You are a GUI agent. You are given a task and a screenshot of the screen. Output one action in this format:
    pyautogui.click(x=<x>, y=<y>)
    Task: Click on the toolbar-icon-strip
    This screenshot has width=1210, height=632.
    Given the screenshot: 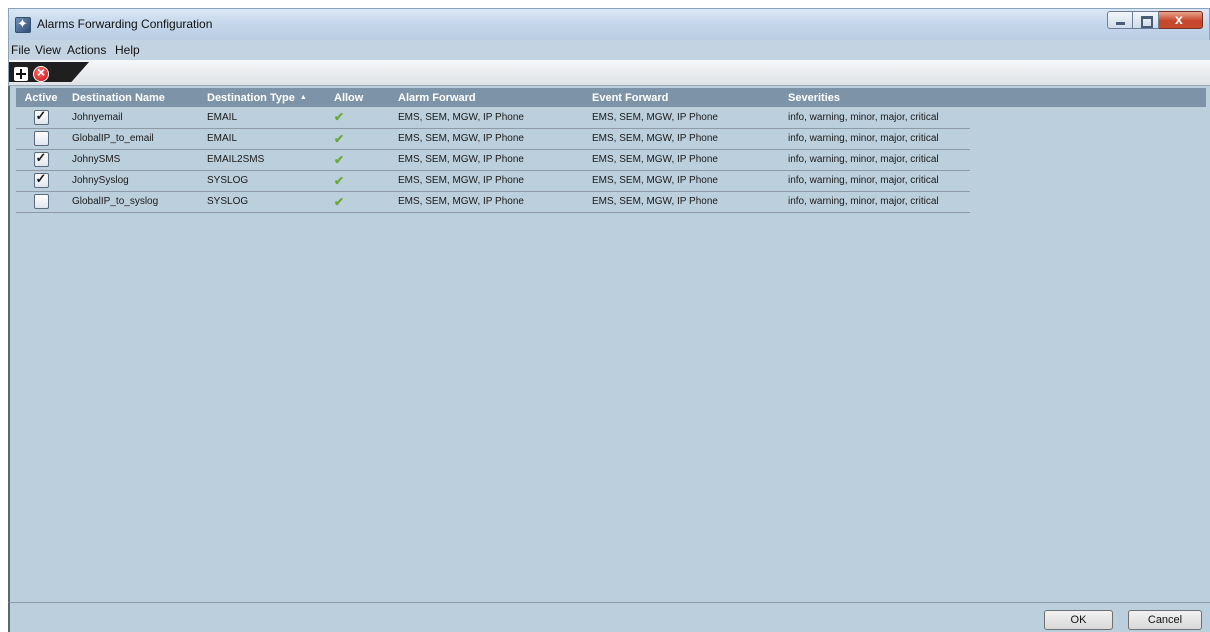 What is the action you would take?
    pyautogui.click(x=49, y=72)
    